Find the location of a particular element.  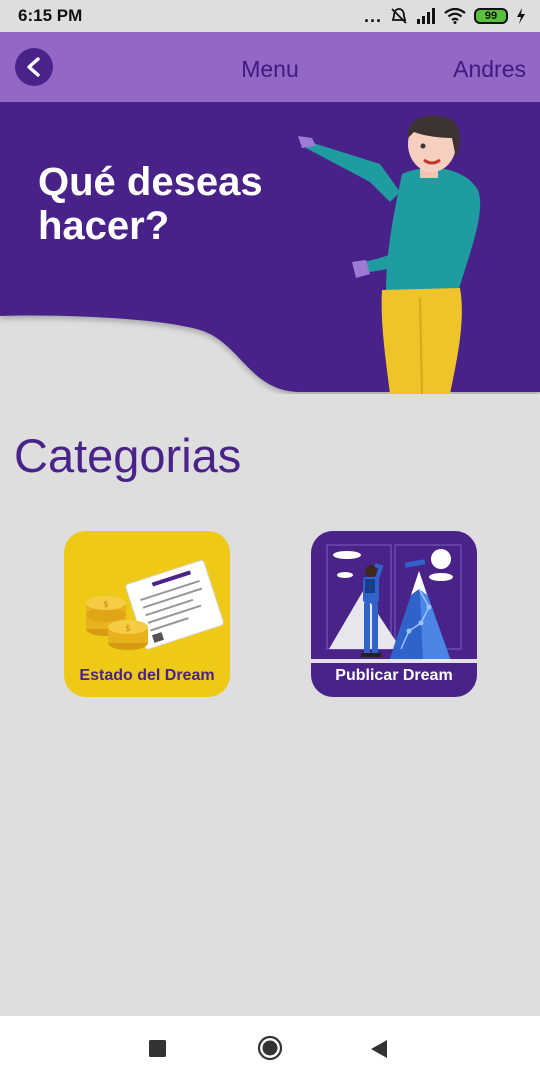

mute-icon is located at coordinates (399, 16).